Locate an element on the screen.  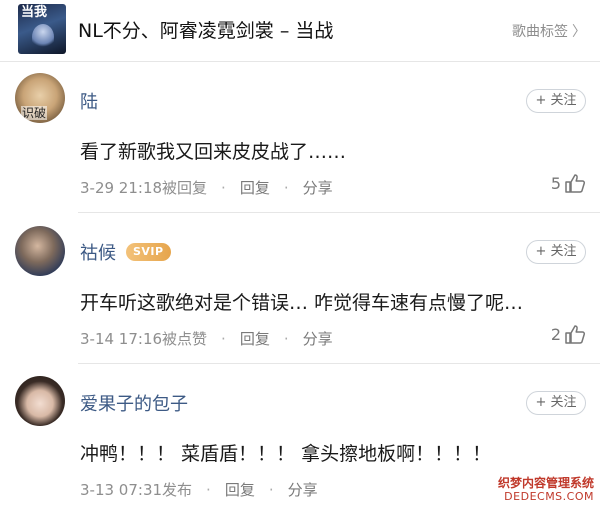
album-cover-text: 当我 is located at coordinates (34, 12).